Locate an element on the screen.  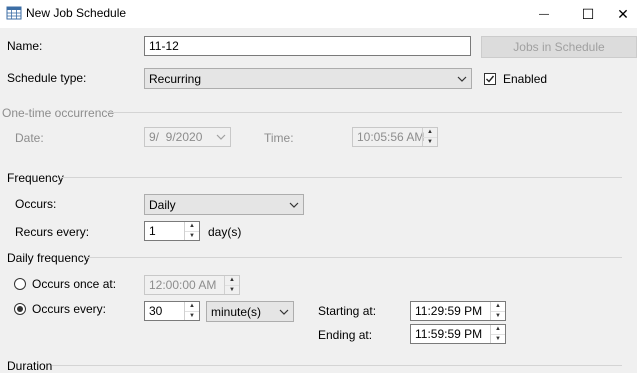
date-picker: 9/ 9/2020 is located at coordinates (187, 137).